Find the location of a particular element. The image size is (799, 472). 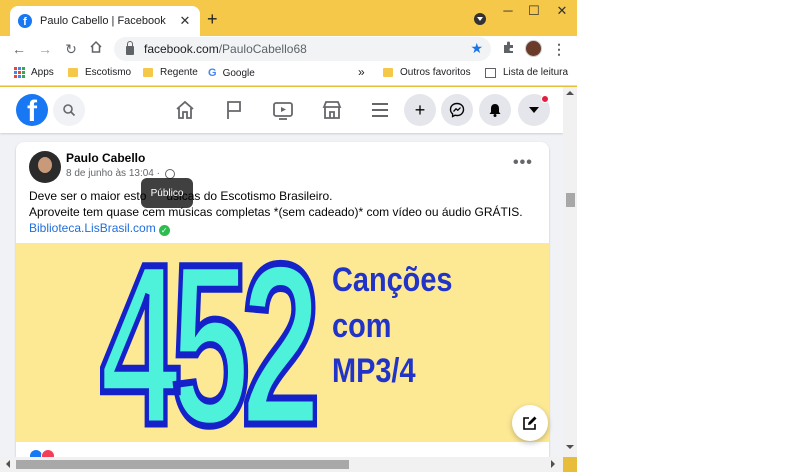

search-button is located at coordinates (69, 110).